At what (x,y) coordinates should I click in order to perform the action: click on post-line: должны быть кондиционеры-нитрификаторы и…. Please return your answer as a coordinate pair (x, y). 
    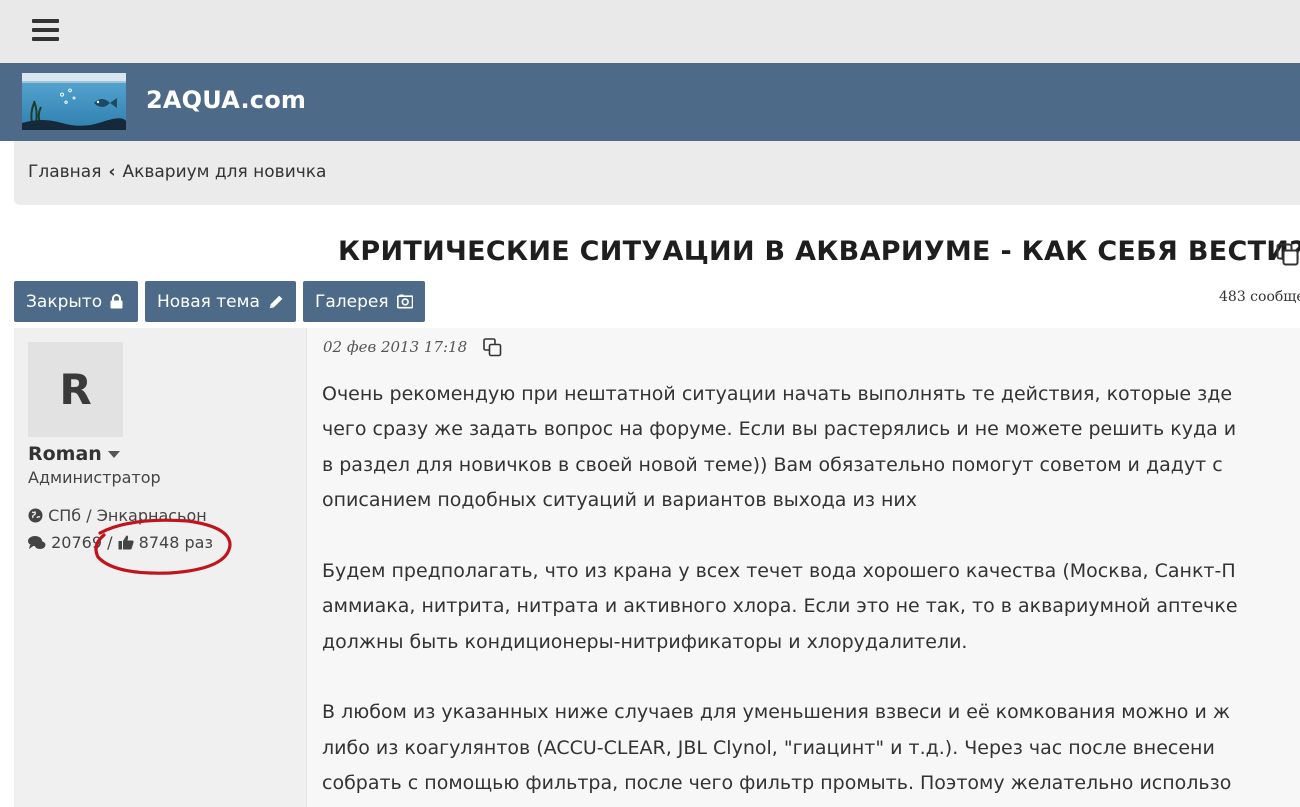
    Looking at the image, I should click on (645, 642).